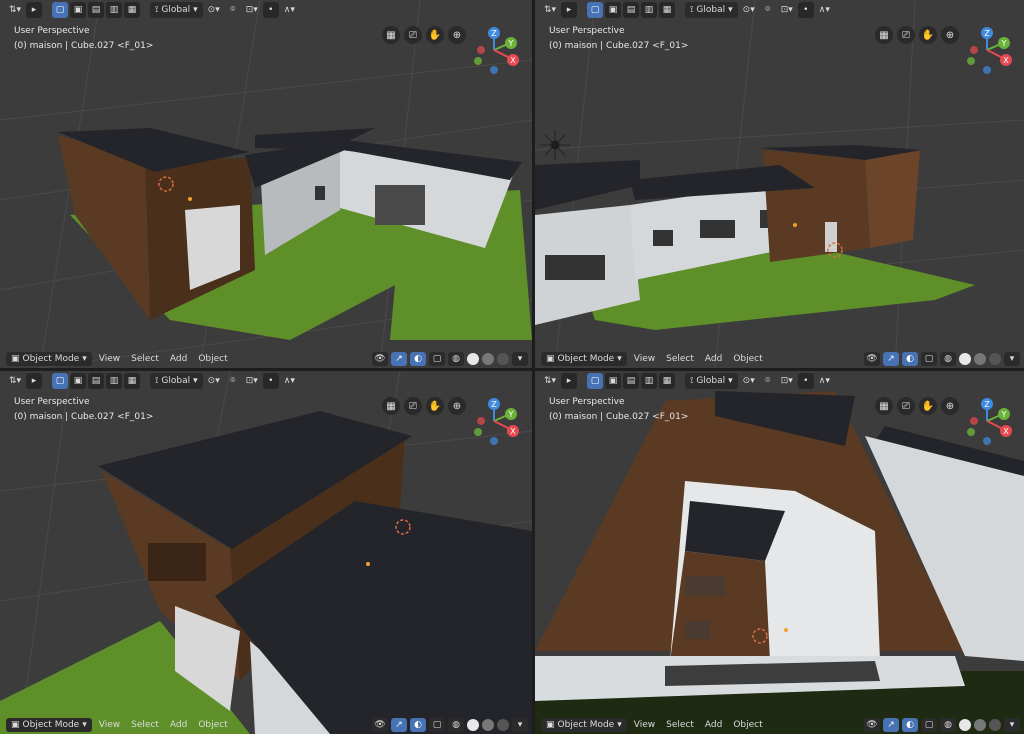 This screenshot has width=1024, height=734. I want to click on select-intersect-button: ▦, so click(132, 10).